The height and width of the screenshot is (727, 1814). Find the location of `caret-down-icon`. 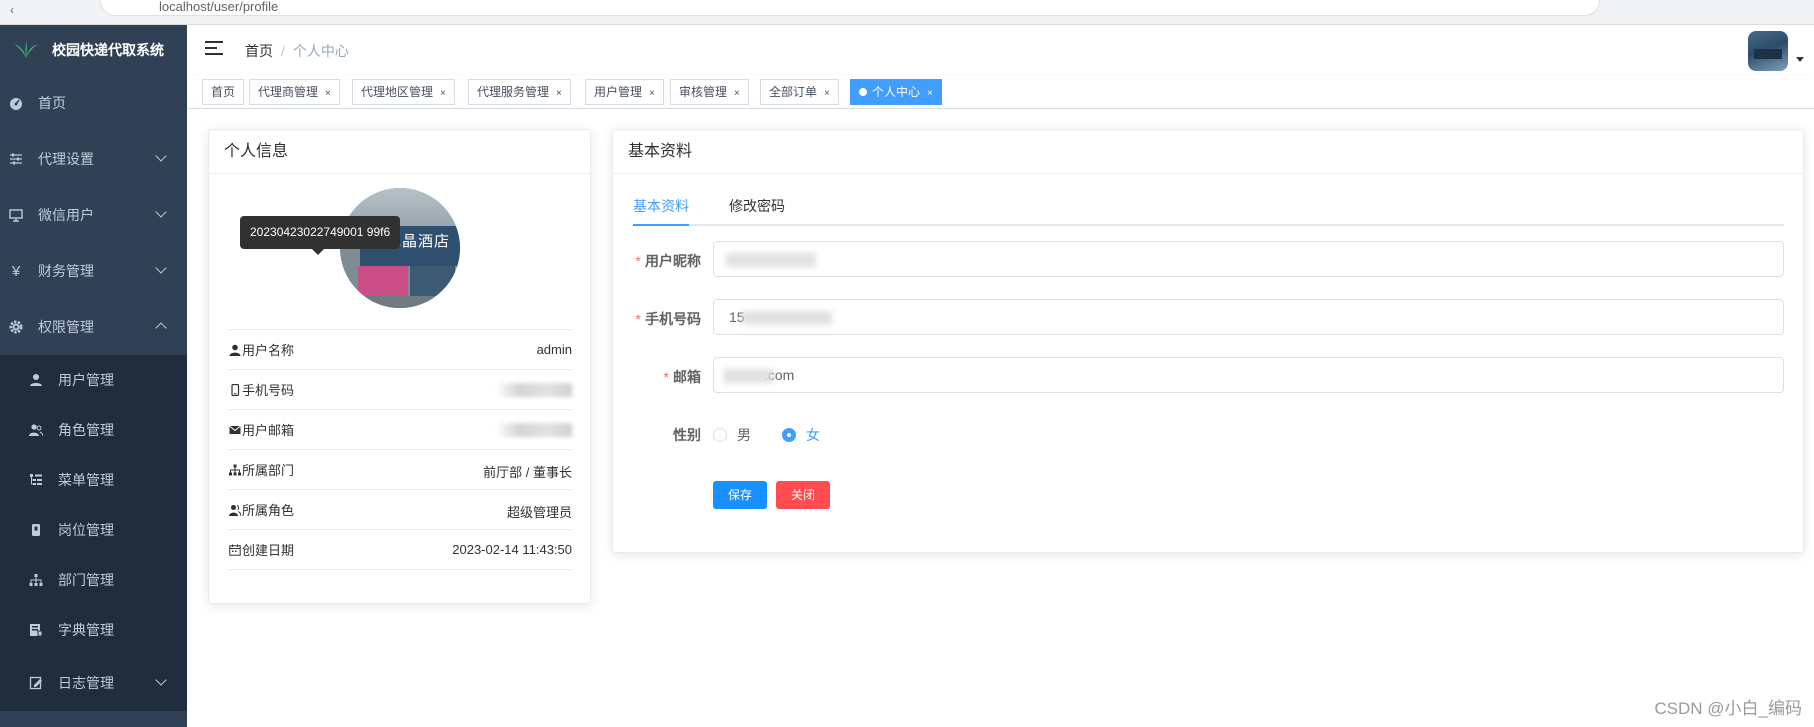

caret-down-icon is located at coordinates (1800, 59).